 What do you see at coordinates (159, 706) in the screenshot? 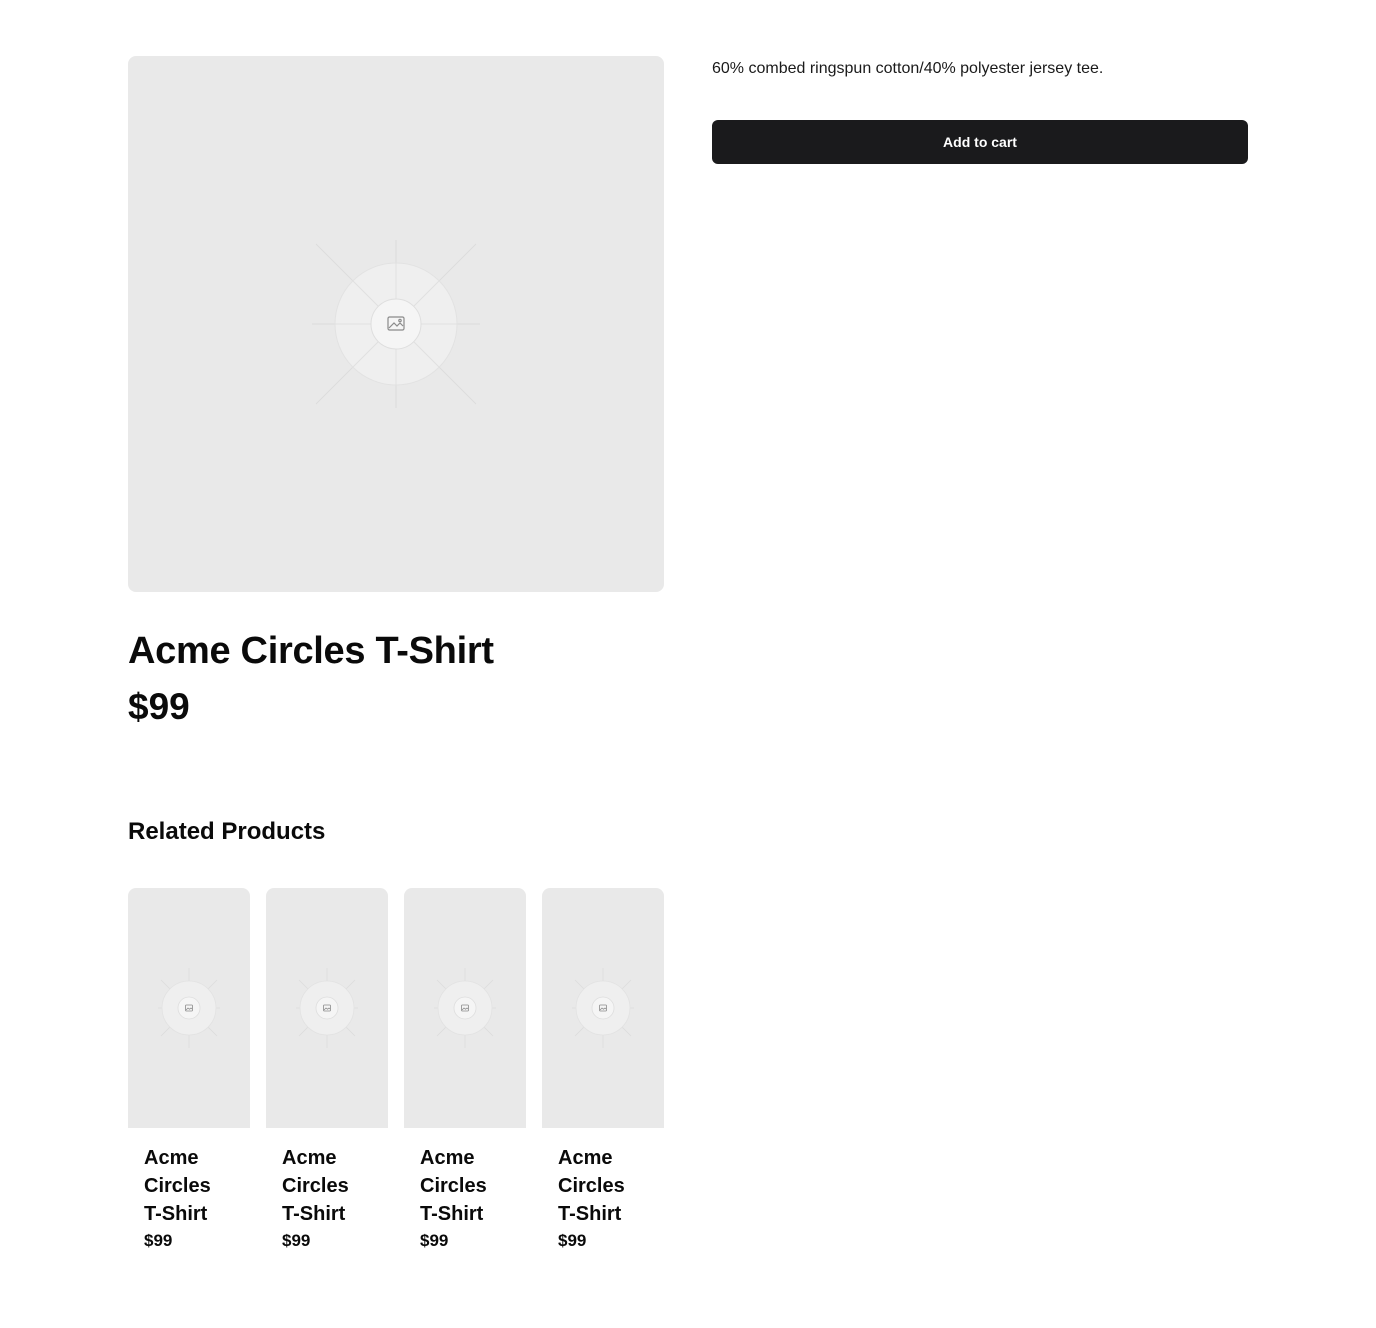
I see `product-price: $99` at bounding box center [159, 706].